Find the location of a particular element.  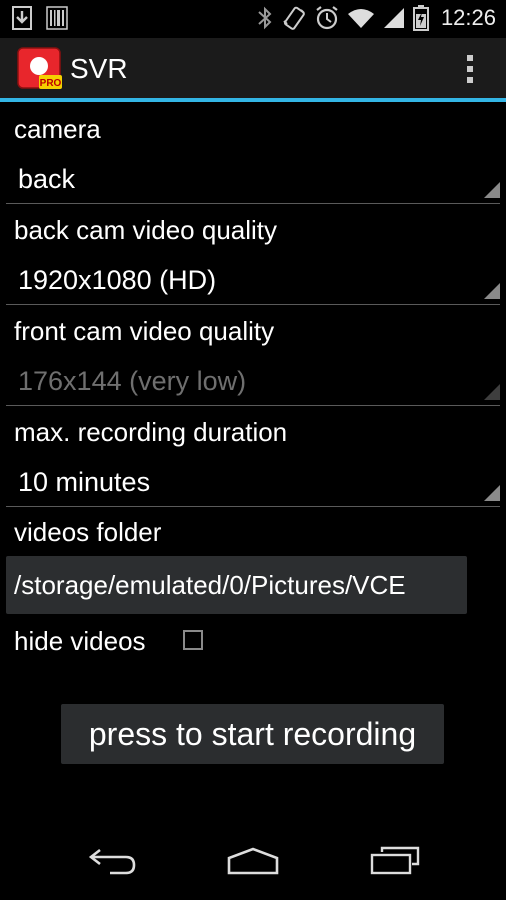

camera-spinner: back is located at coordinates (253, 180).